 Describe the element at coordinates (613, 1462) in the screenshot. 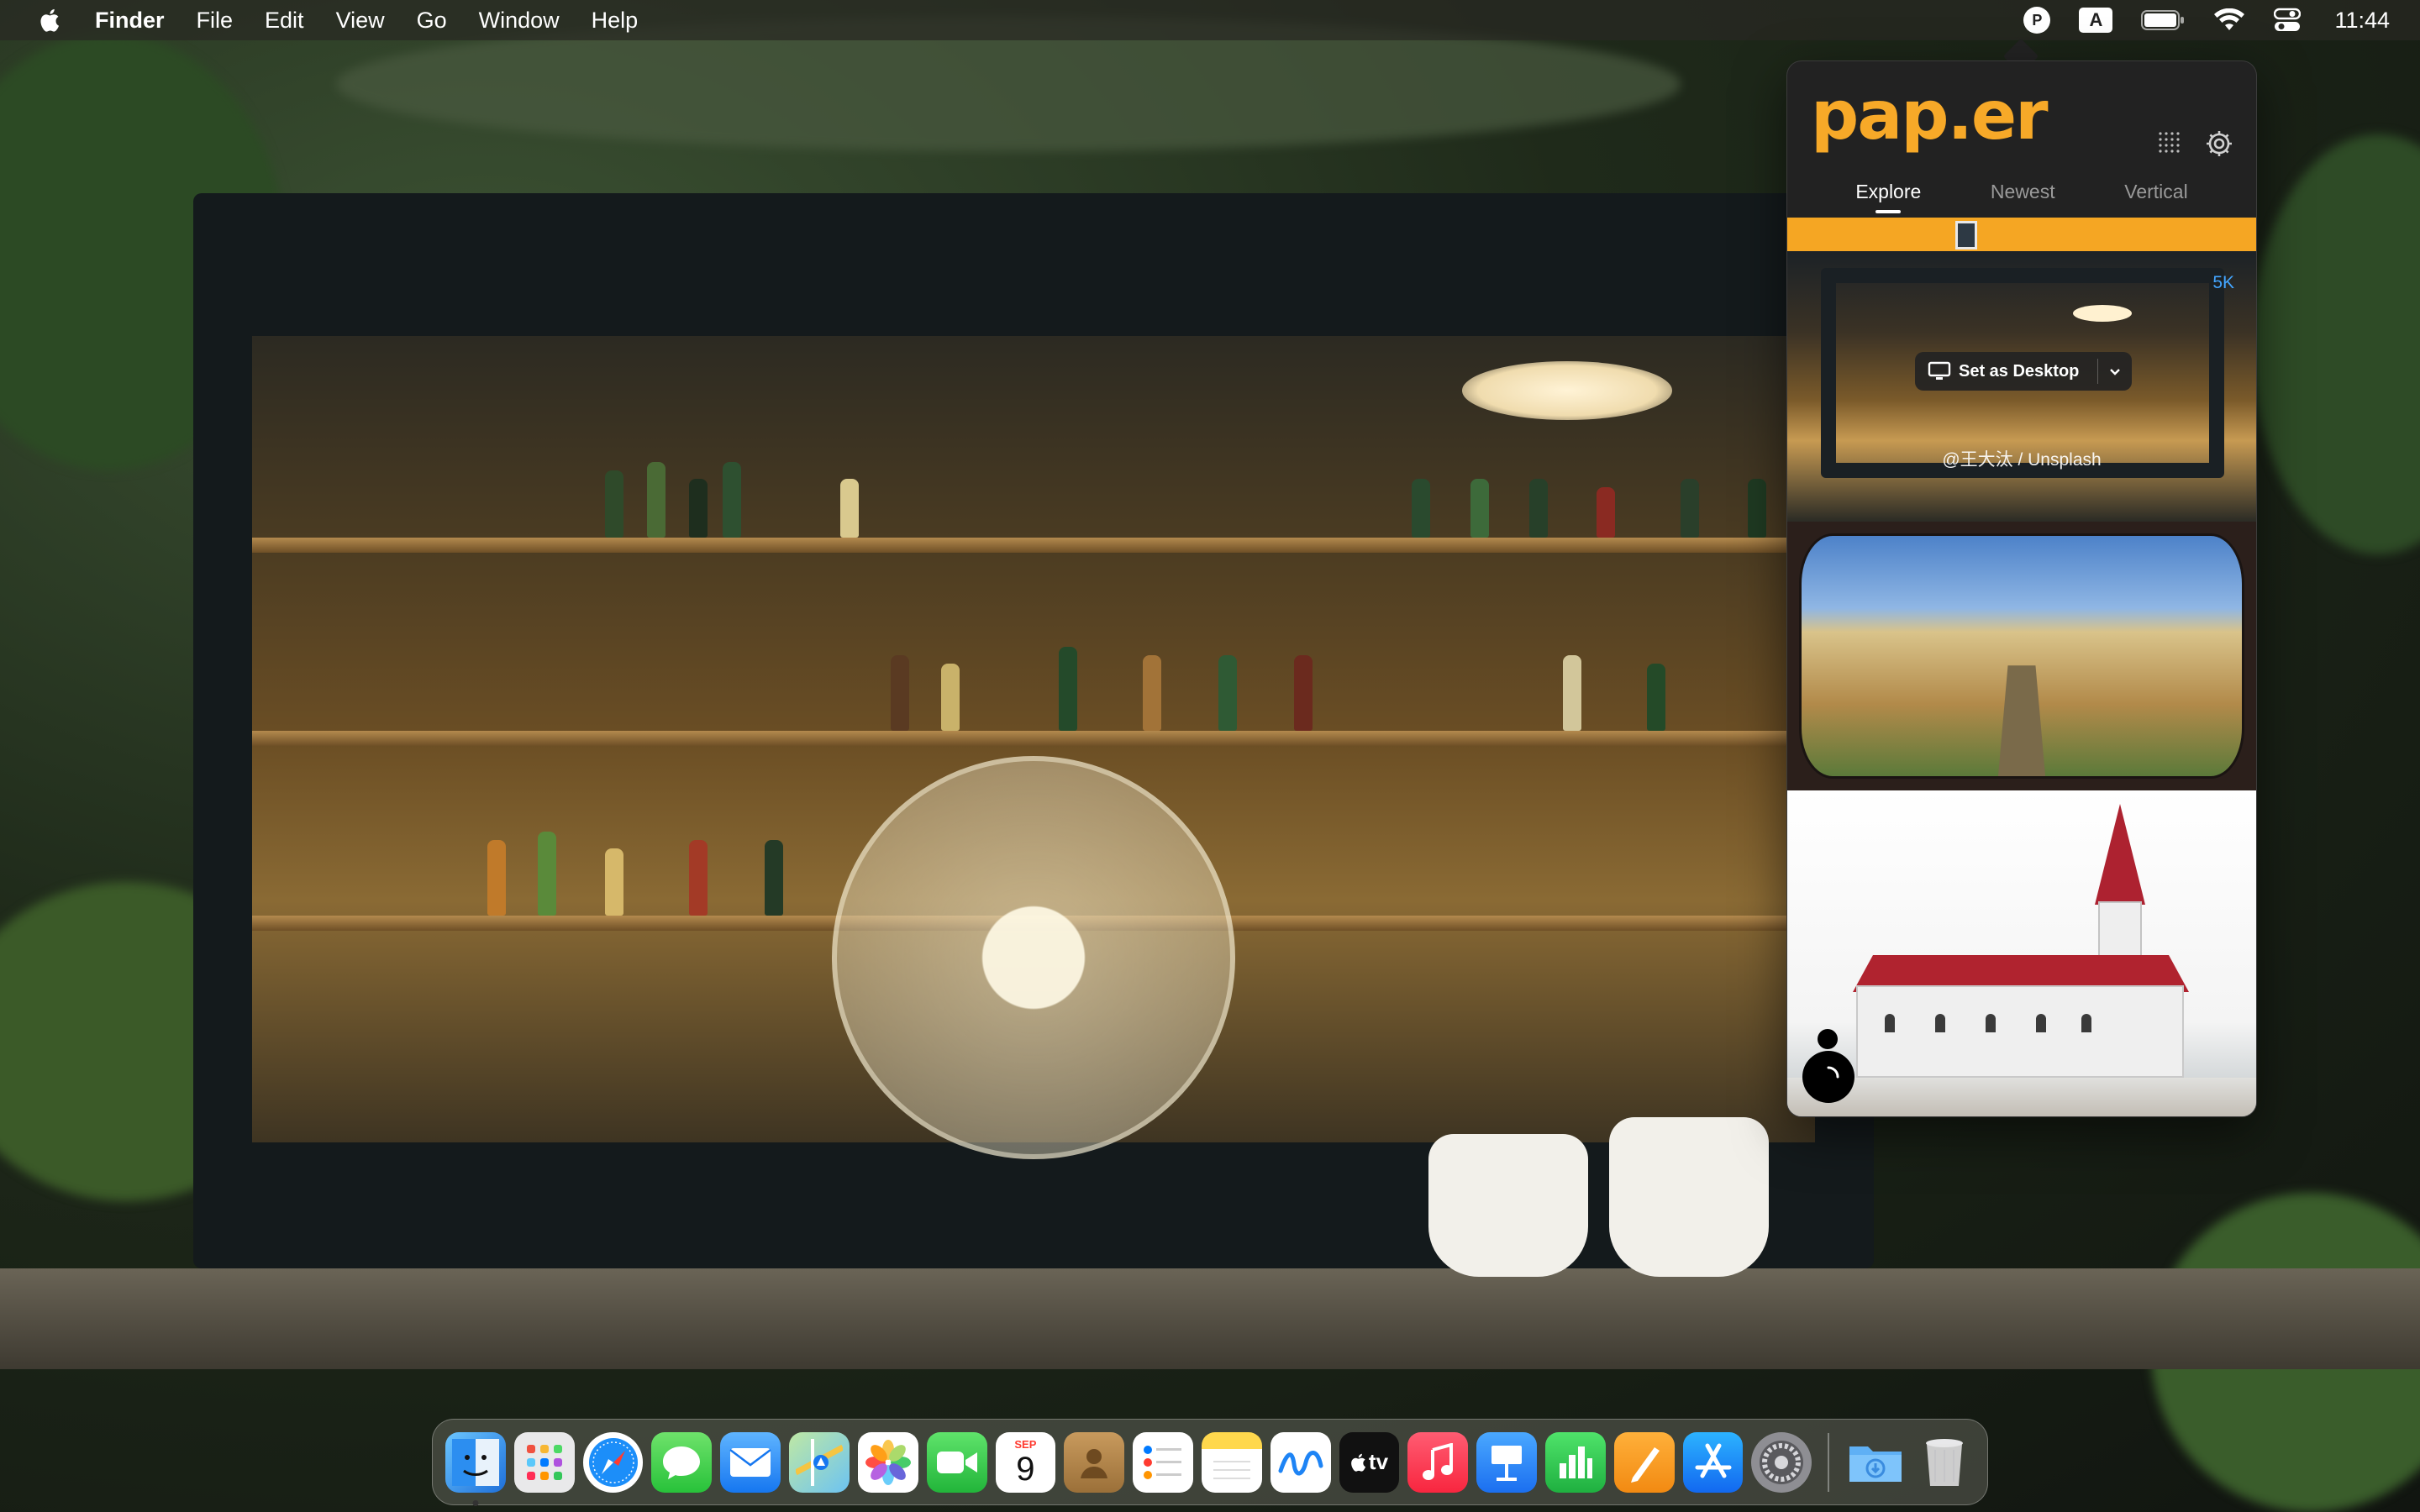

I see `safari-icon` at that location.